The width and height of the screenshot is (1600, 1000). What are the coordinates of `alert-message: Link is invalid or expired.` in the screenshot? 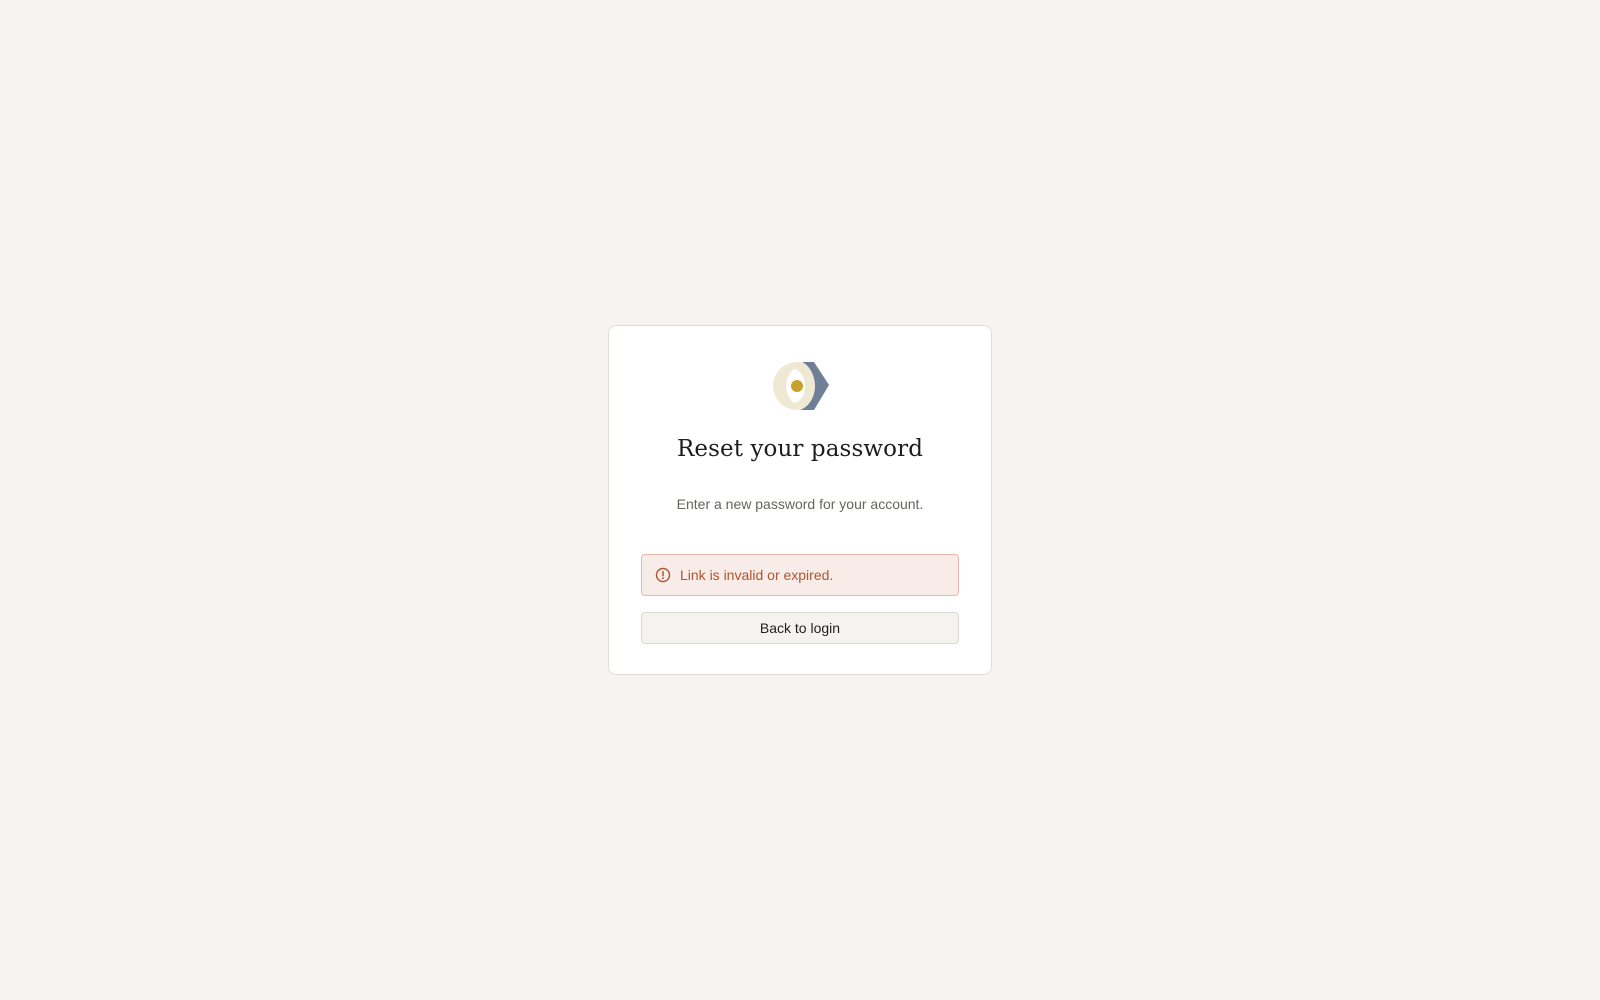 It's located at (757, 575).